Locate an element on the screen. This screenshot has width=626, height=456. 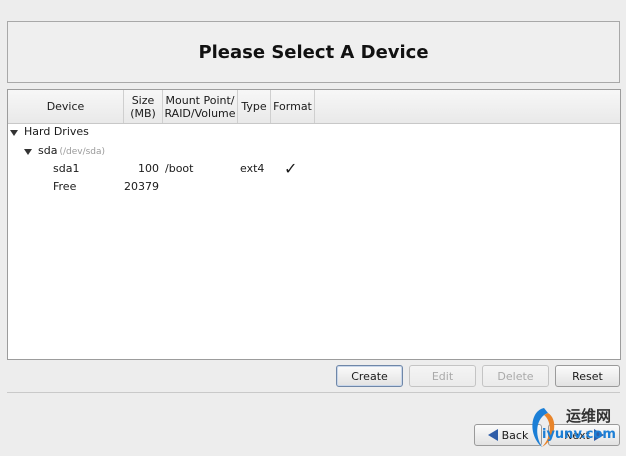
delete-label: Delete is located at coordinates (515, 376).